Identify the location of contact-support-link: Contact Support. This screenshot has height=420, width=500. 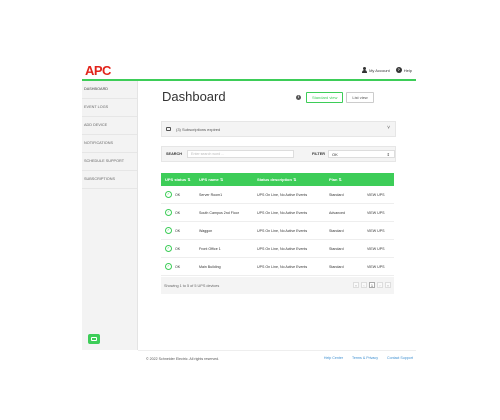
(400, 358).